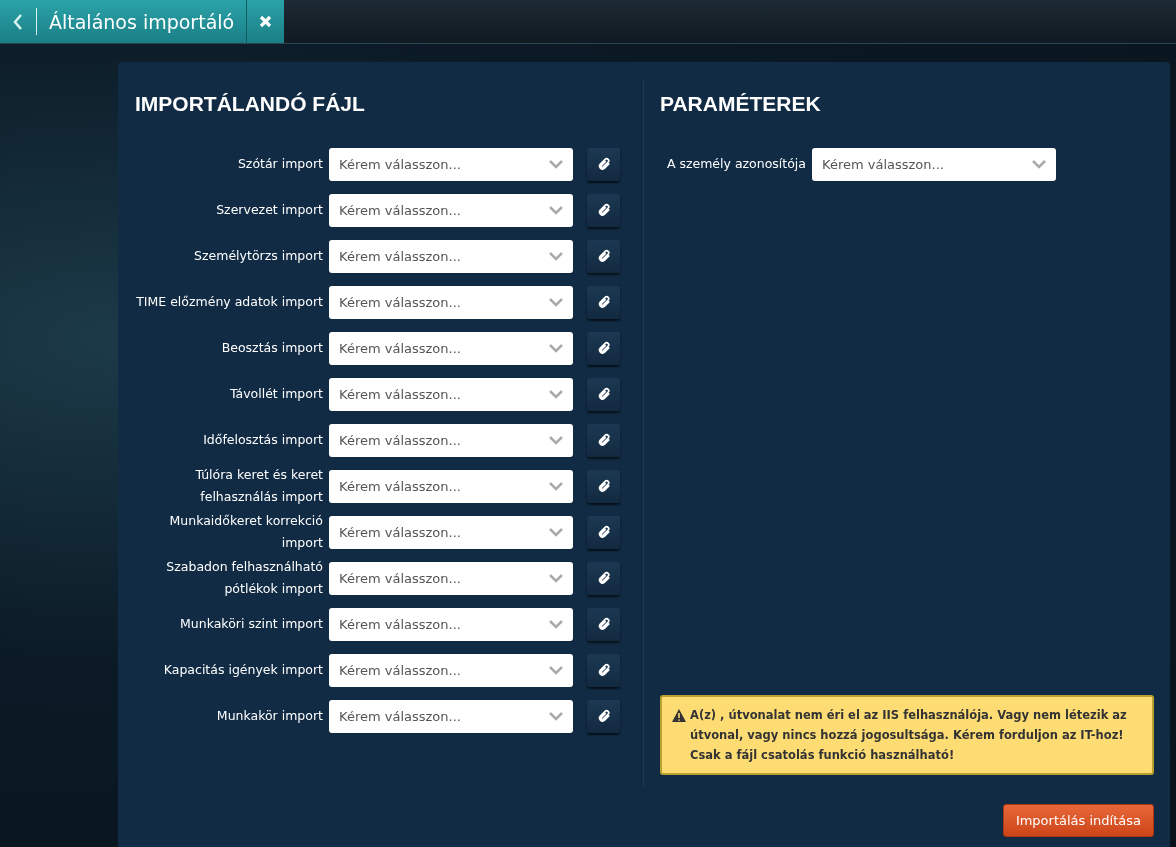 This screenshot has width=1176, height=847. Describe the element at coordinates (229, 302) in the screenshot. I see `field-label: TIME előzmény adatok import` at that location.